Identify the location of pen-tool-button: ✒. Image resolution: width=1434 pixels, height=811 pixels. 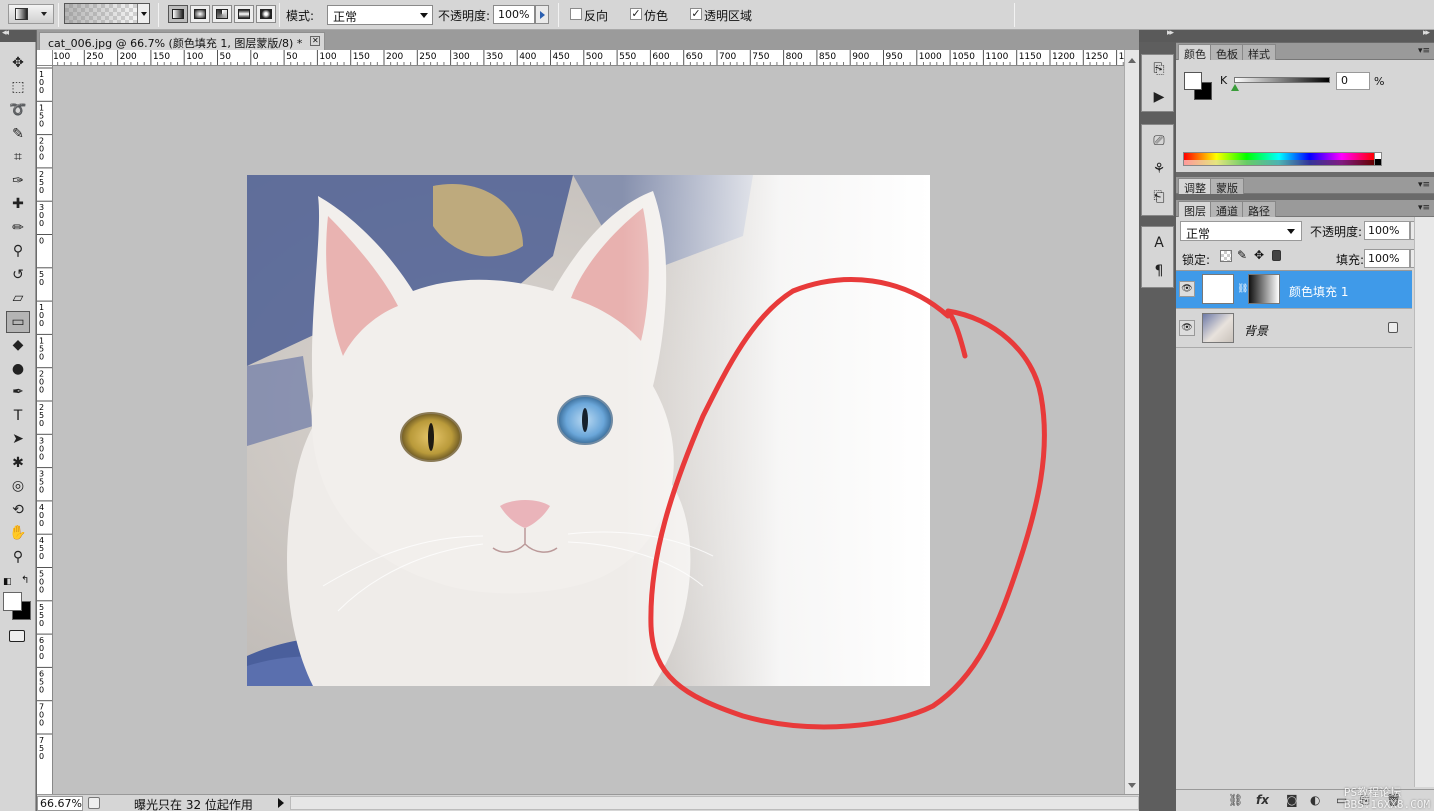
(18, 392).